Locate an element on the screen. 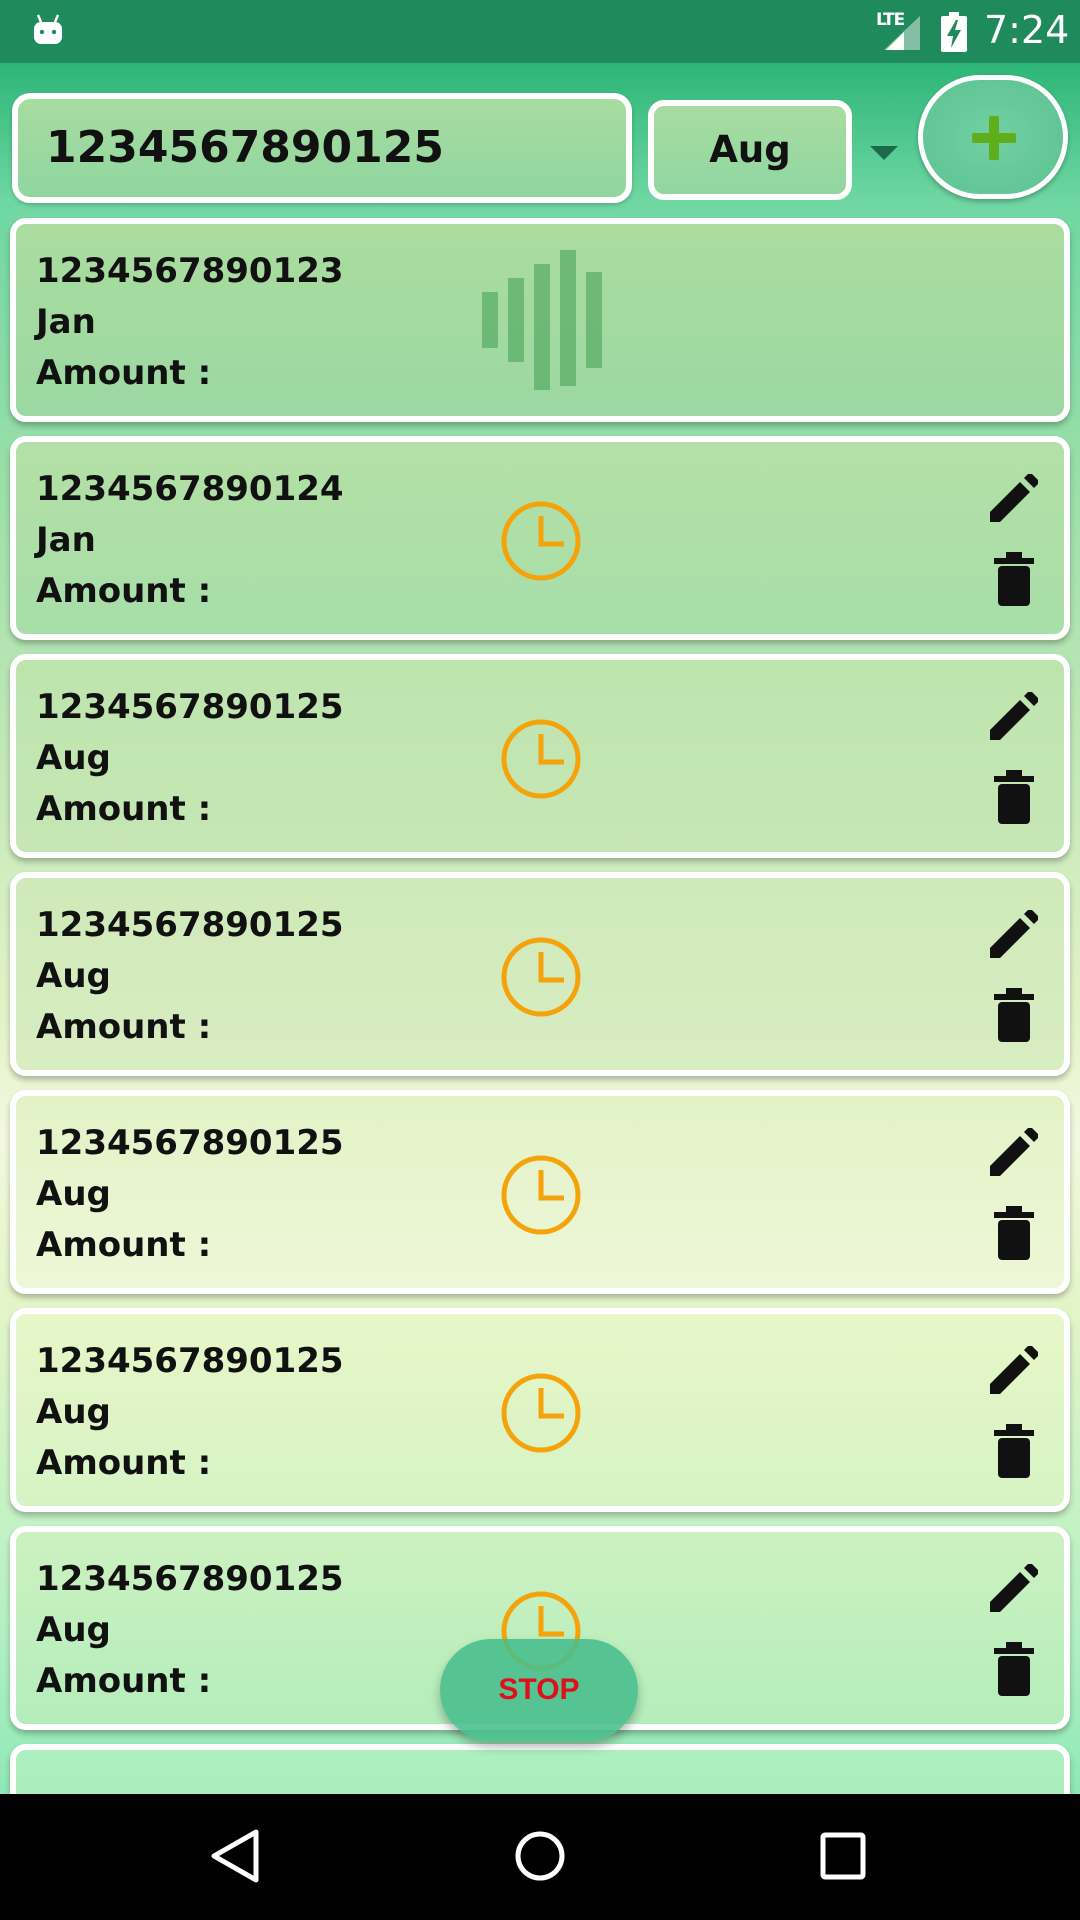 This screenshot has height=1920, width=1080. list-item is located at coordinates (540, 1769).